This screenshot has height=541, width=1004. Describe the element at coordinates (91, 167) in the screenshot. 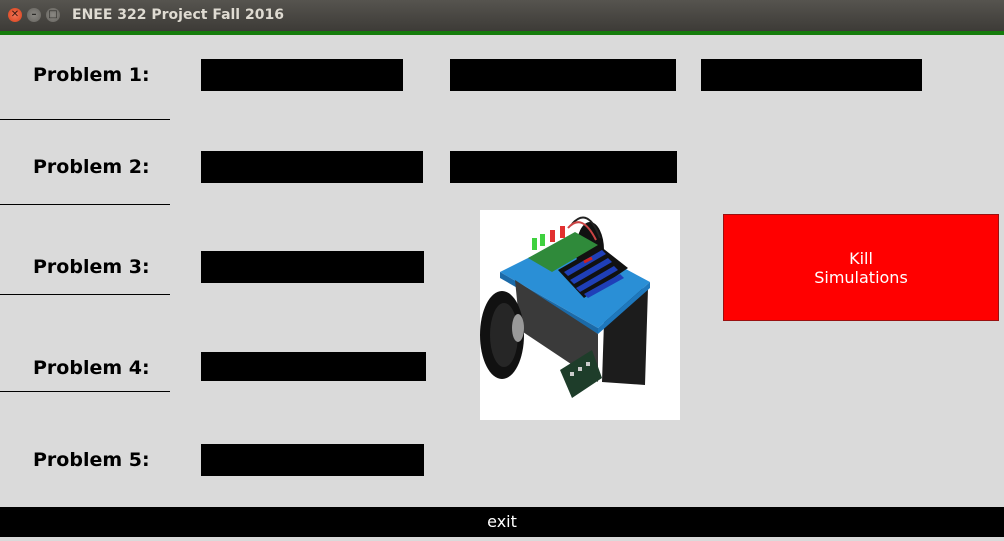

I see `problem-2-label: Problem 2:` at that location.